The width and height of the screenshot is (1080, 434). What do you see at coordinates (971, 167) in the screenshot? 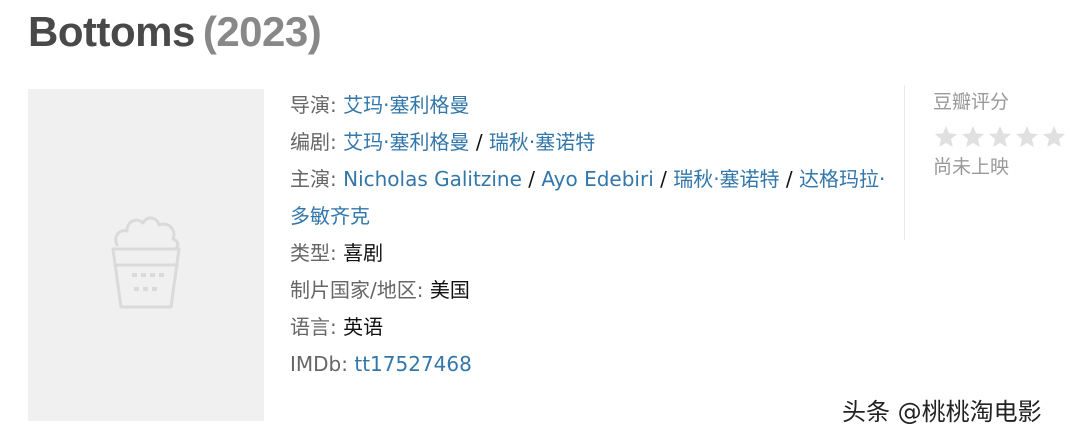
I see `rating-status: 尚未上映` at bounding box center [971, 167].